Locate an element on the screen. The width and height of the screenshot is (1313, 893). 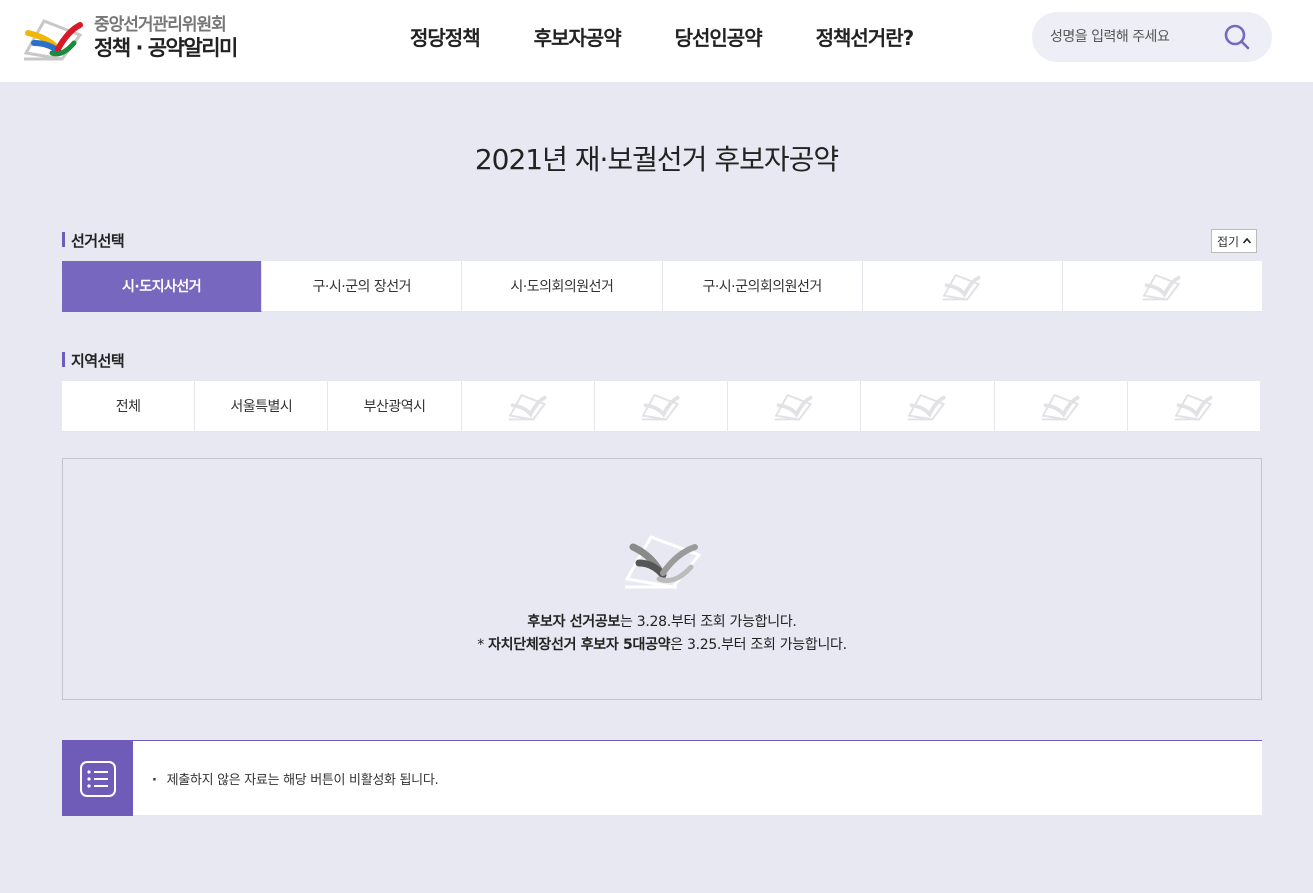
logo-service-name: 정책 · 공약알리미 is located at coordinates (166, 47).